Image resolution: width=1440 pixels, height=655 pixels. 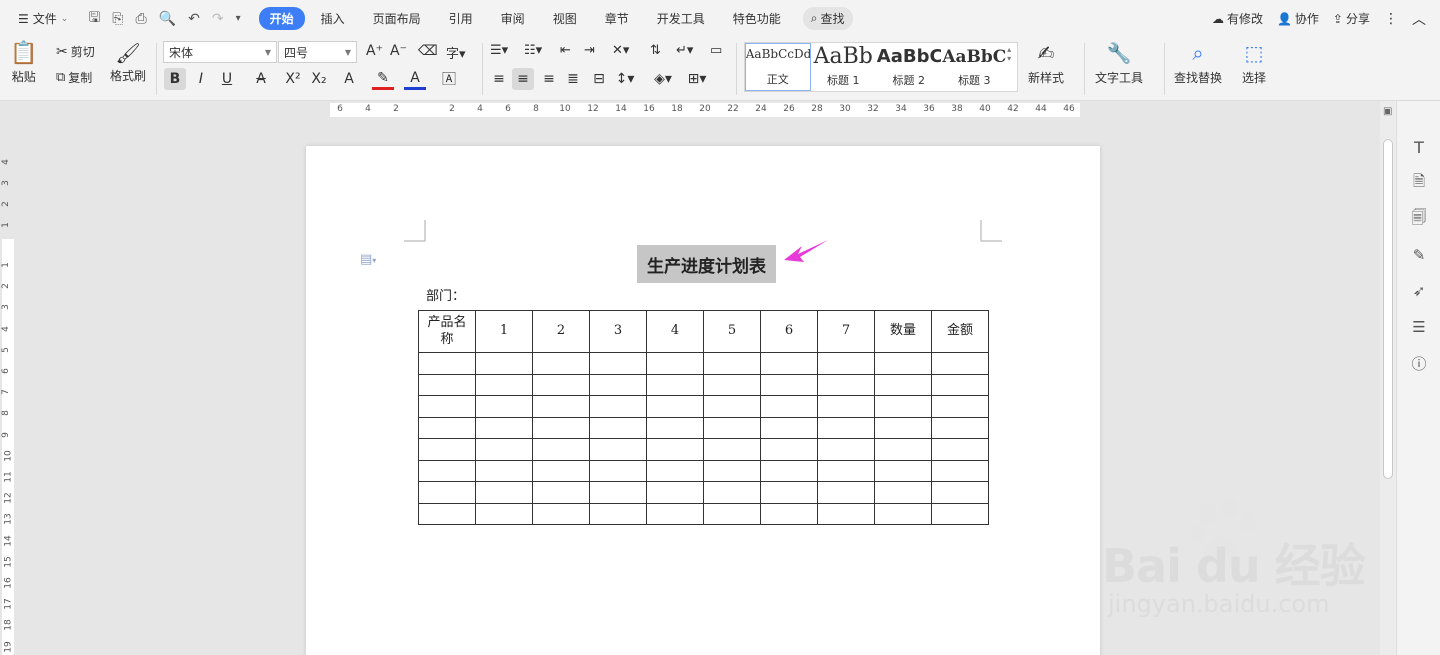 I want to click on vertical-scrollbar: ▣, so click(x=1388, y=378).